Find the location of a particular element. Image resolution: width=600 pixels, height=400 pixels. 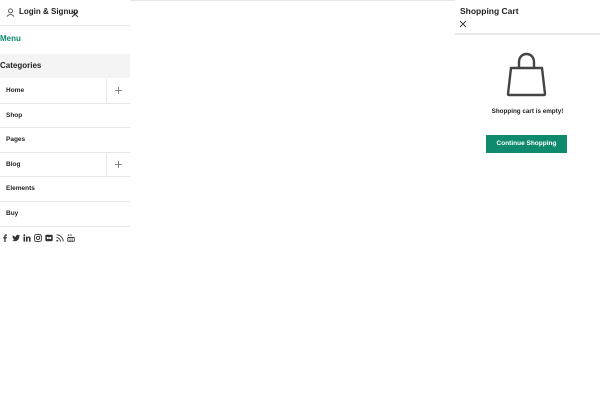

close-cart-icon is located at coordinates (463, 24).